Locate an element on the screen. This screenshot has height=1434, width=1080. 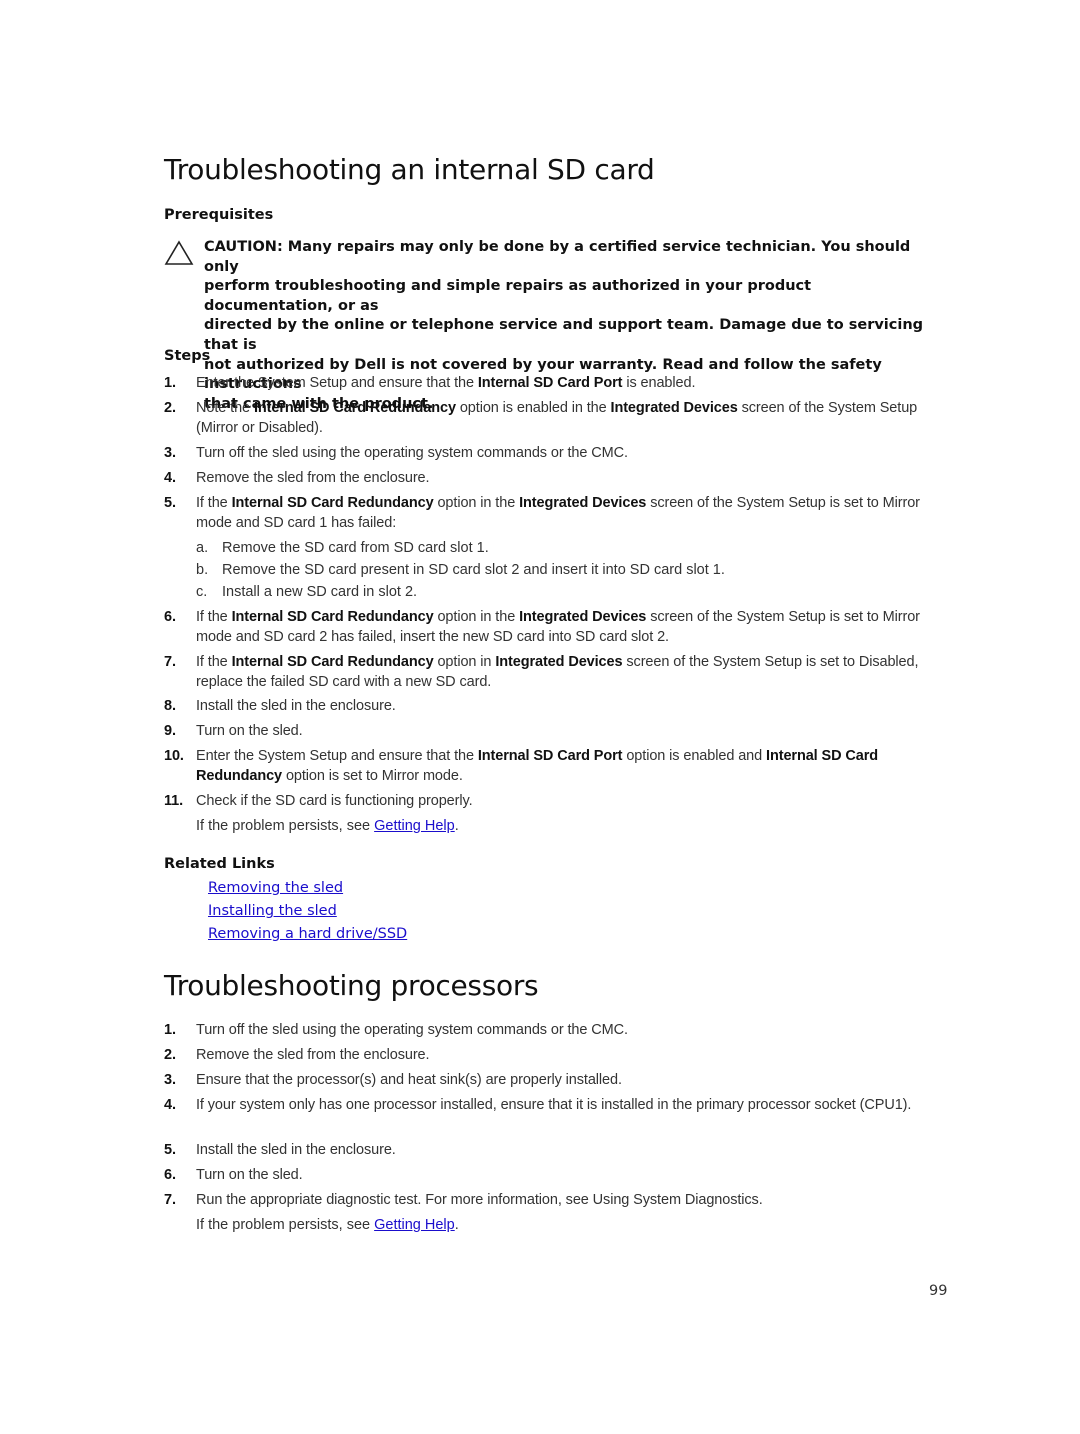
related-link-removing-sled: Removing the sled is located at coordinates (275, 888).